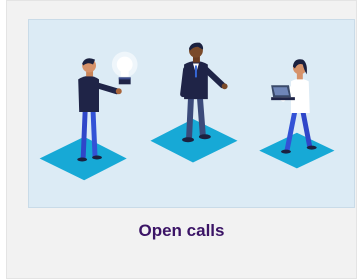 This screenshot has height=279, width=357. What do you see at coordinates (181, 231) in the screenshot?
I see `open-calls-link: Open calls` at bounding box center [181, 231].